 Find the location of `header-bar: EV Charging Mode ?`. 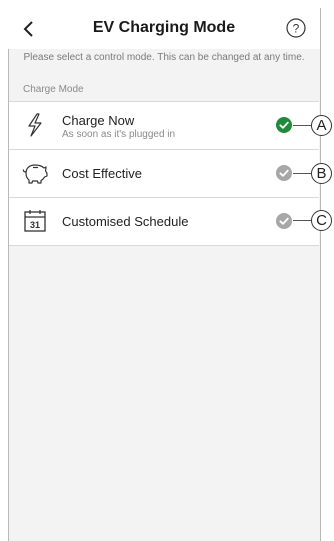

header-bar: EV Charging Mode ? is located at coordinates (164, 28).